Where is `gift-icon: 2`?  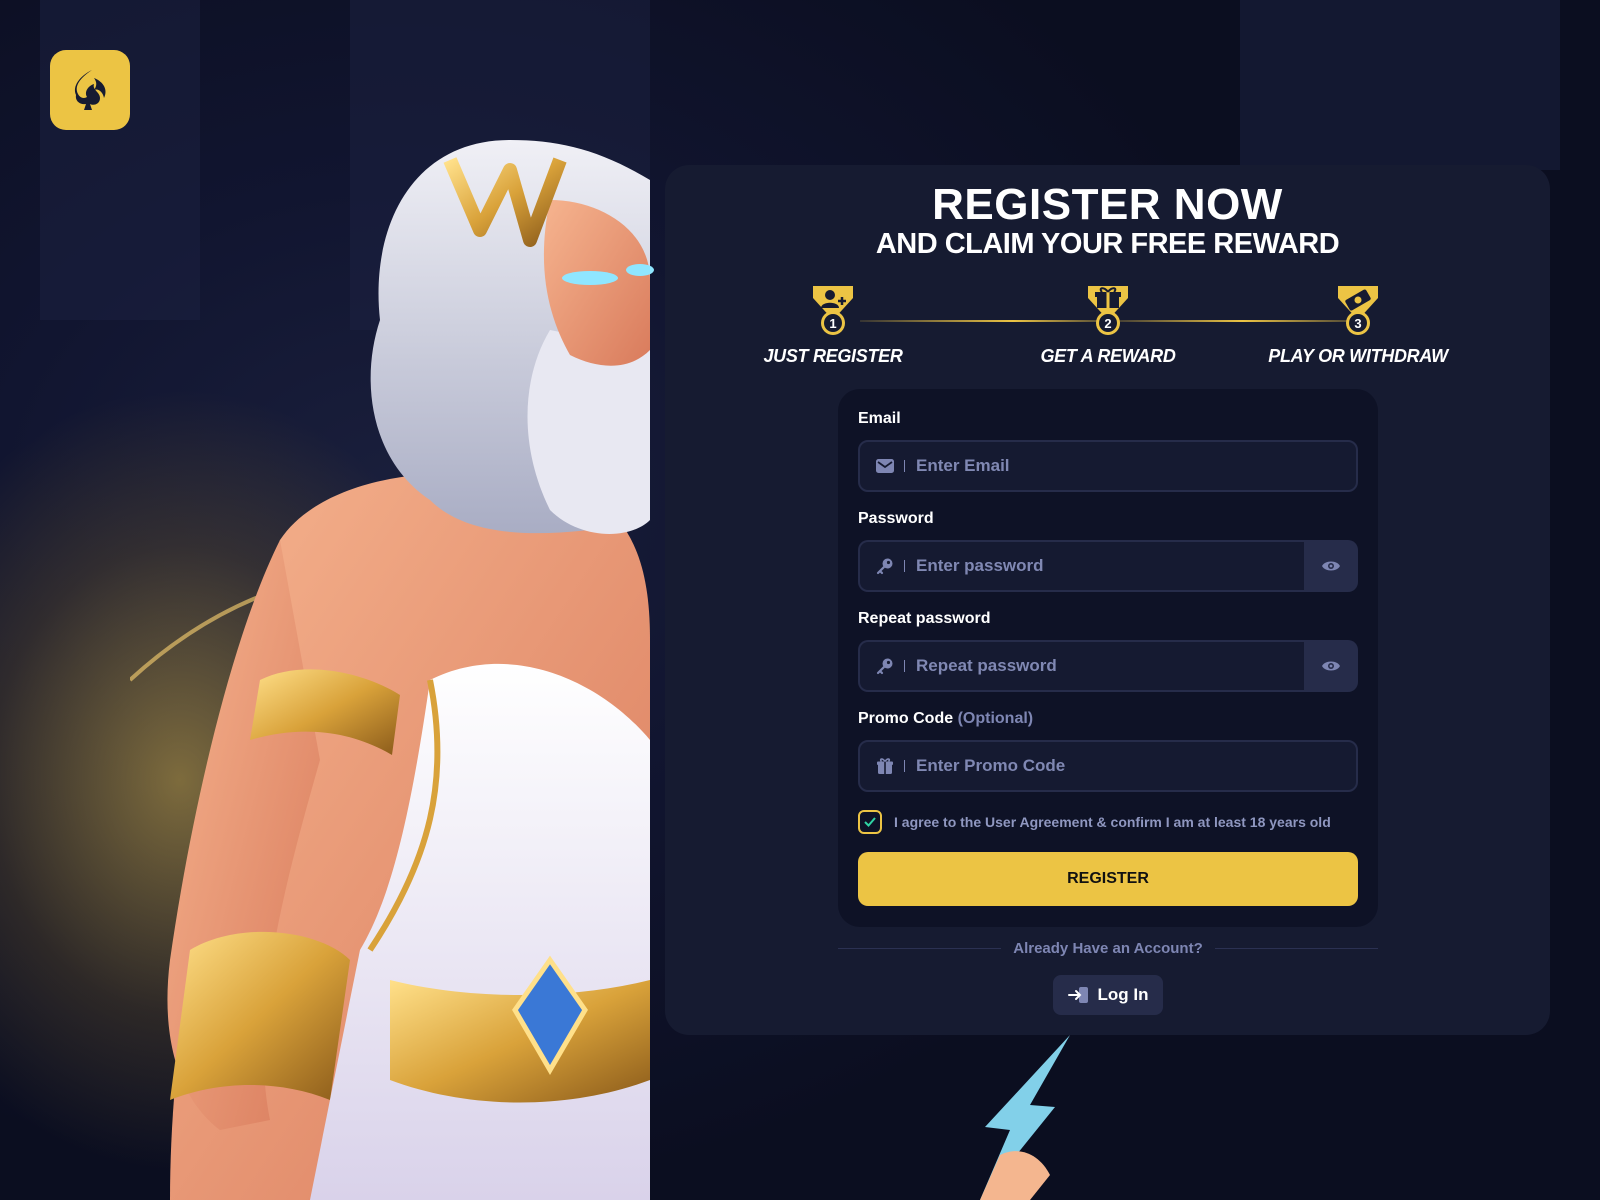 gift-icon: 2 is located at coordinates (1108, 310).